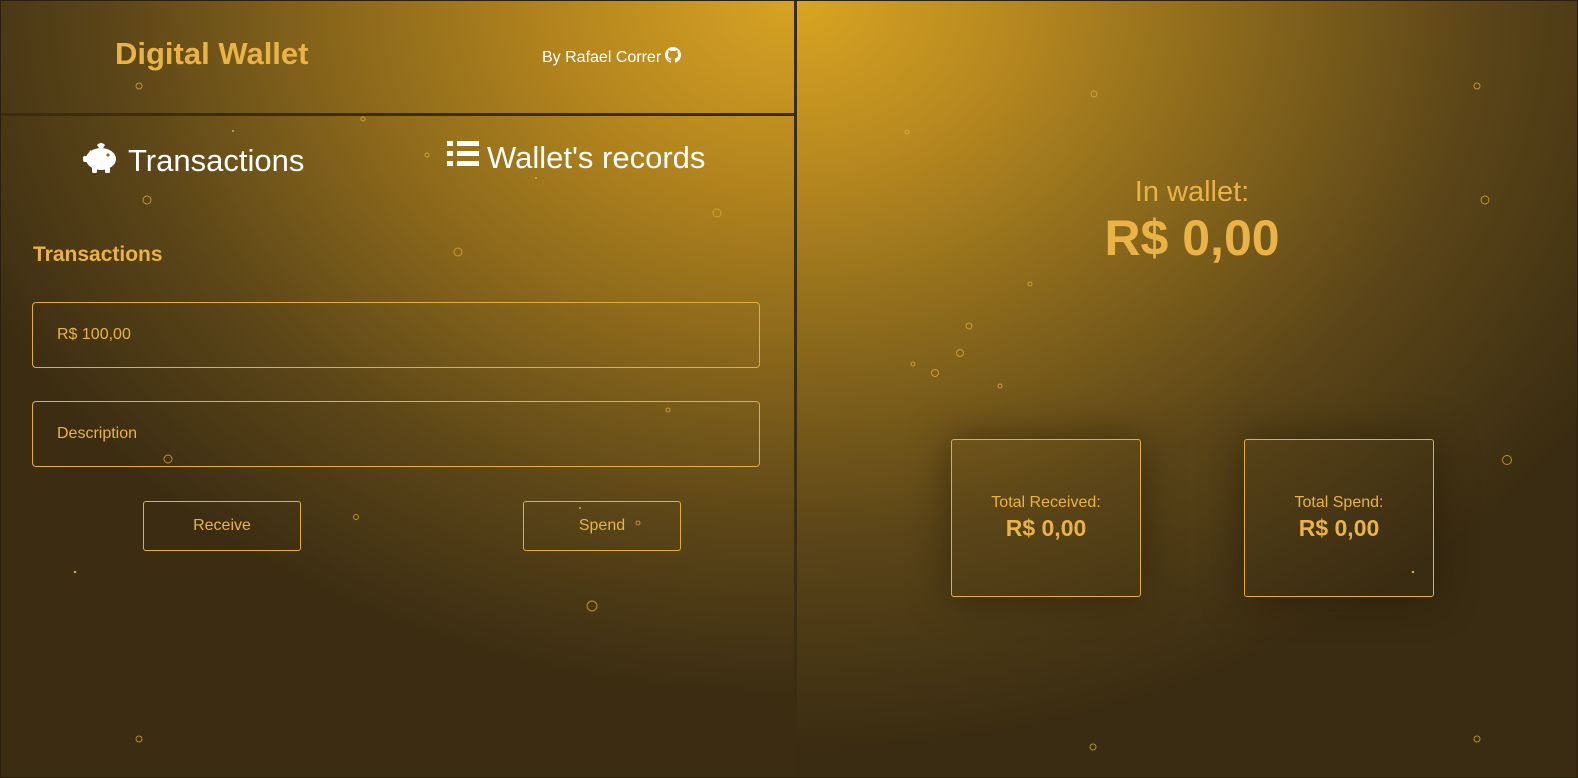  I want to click on nav-records-label: Wallet's records, so click(596, 157).